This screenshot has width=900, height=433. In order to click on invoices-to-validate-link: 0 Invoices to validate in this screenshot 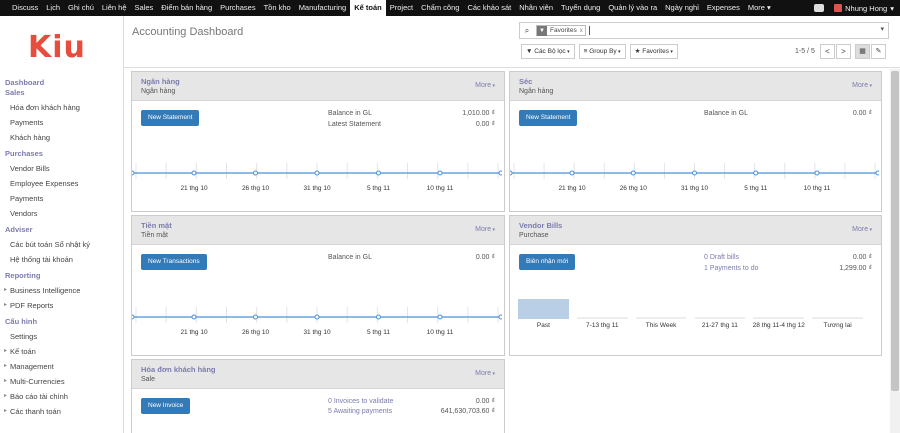, I will do `click(360, 401)`.